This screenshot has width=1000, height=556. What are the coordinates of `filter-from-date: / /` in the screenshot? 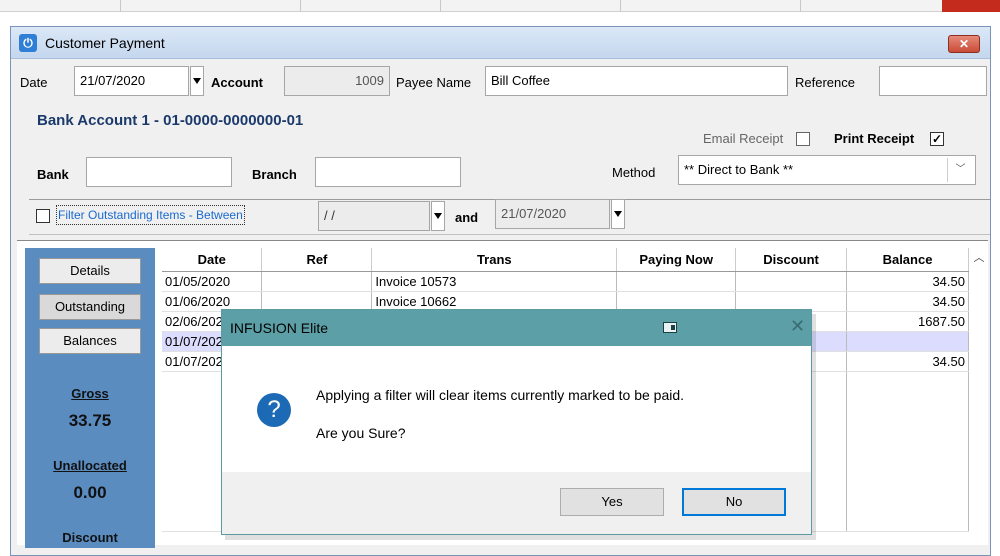 It's located at (374, 216).